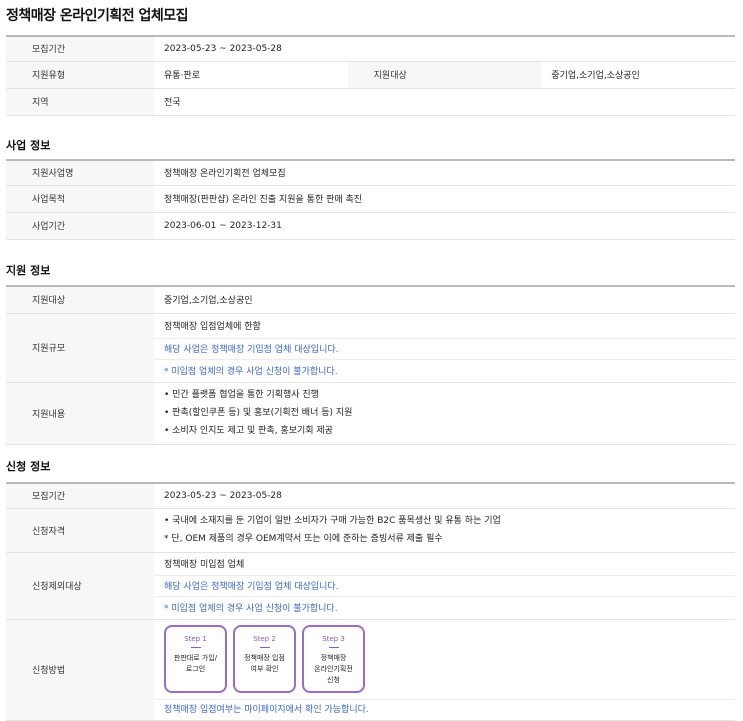  I want to click on support-scale-line: 해당 사업은 정책매장 기입점 업체 대상입니다., so click(444, 349).